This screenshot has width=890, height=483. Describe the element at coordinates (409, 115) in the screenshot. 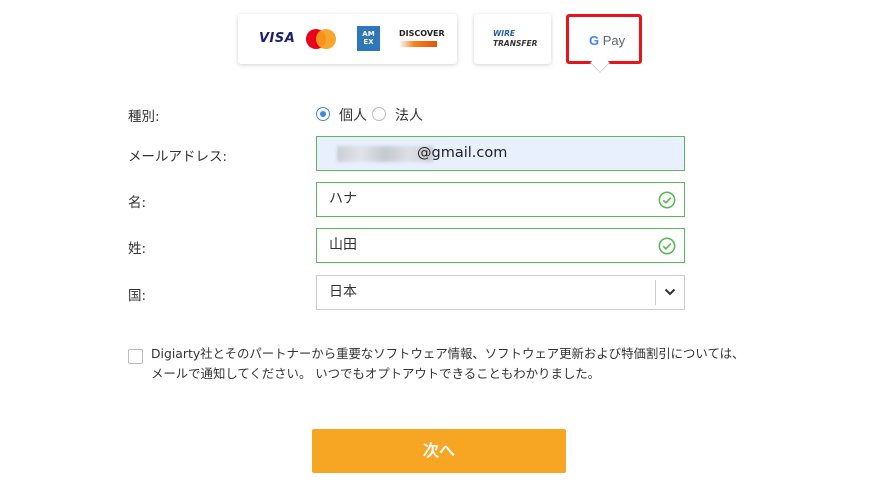

I see `radio-corporate-label: 法人` at that location.